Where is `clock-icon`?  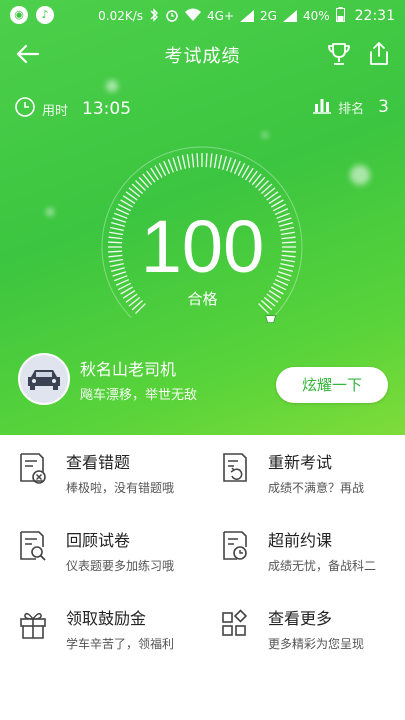
clock-icon is located at coordinates (25, 109).